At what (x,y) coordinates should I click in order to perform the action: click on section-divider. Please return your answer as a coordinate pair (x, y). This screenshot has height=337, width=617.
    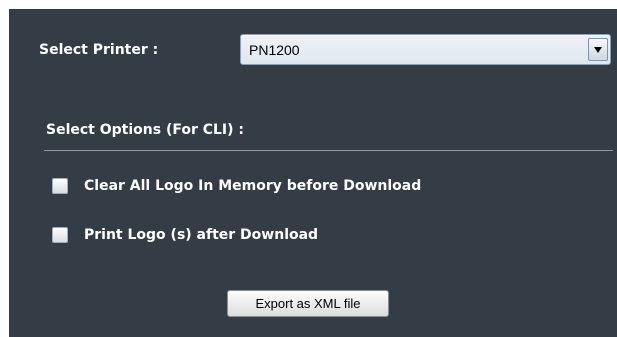
    Looking at the image, I should click on (328, 150).